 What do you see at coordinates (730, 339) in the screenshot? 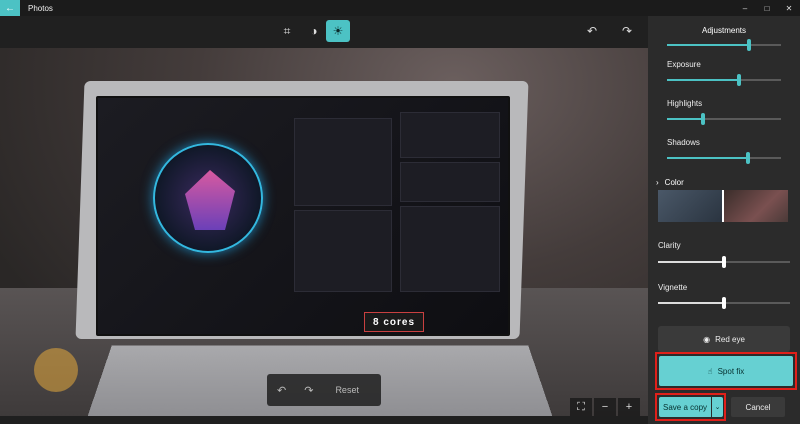
I see `red-eye-label: Red eye` at bounding box center [730, 339].